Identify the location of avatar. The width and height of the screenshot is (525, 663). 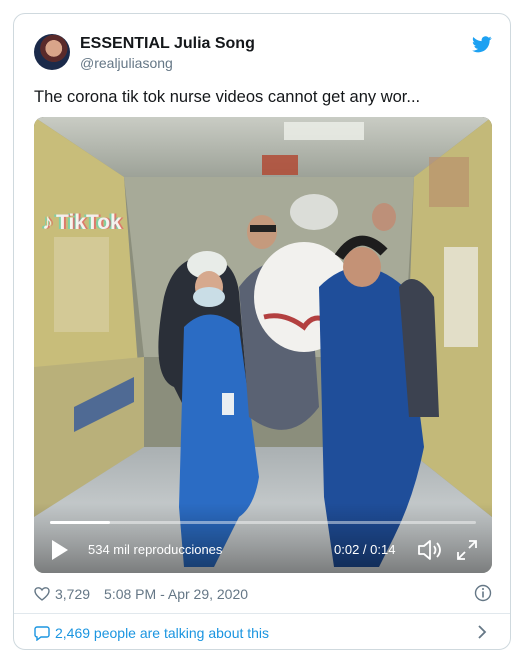
(52, 52).